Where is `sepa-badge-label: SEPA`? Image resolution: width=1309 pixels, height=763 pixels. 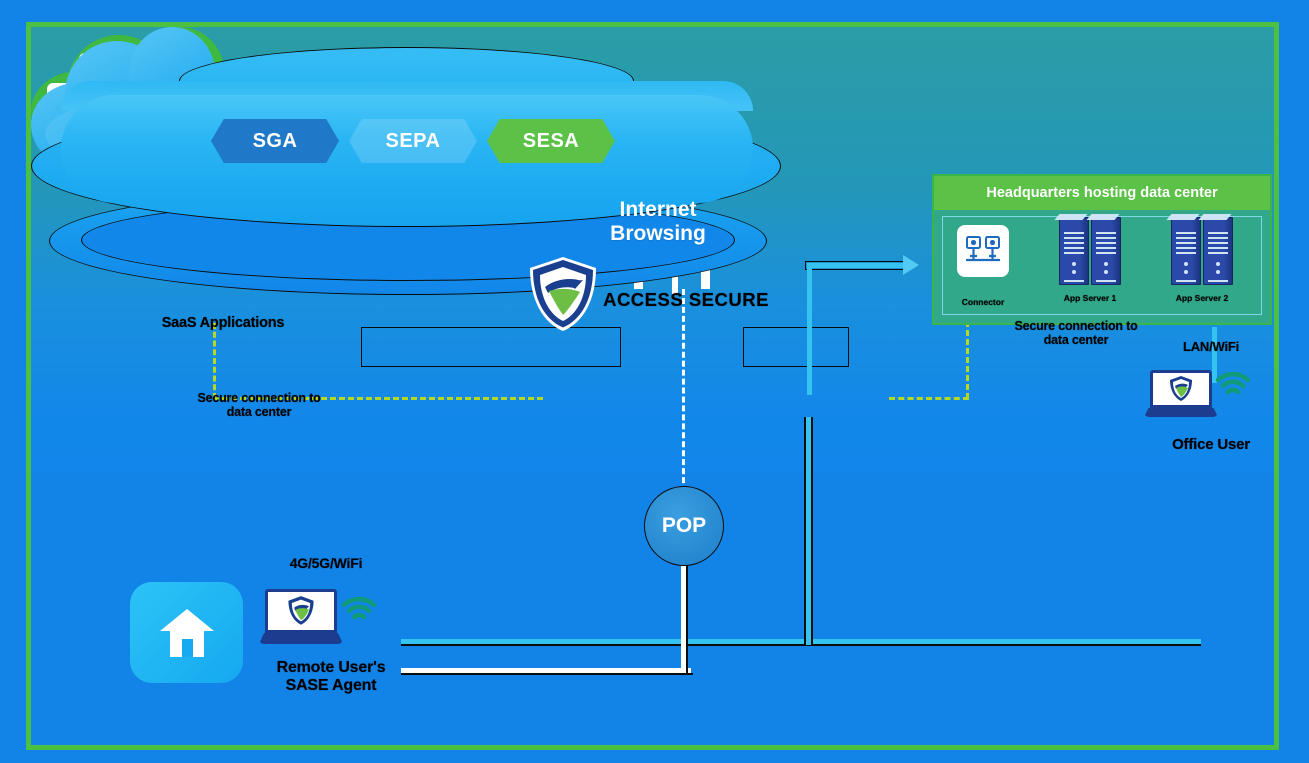
sepa-badge-label: SEPA is located at coordinates (413, 140).